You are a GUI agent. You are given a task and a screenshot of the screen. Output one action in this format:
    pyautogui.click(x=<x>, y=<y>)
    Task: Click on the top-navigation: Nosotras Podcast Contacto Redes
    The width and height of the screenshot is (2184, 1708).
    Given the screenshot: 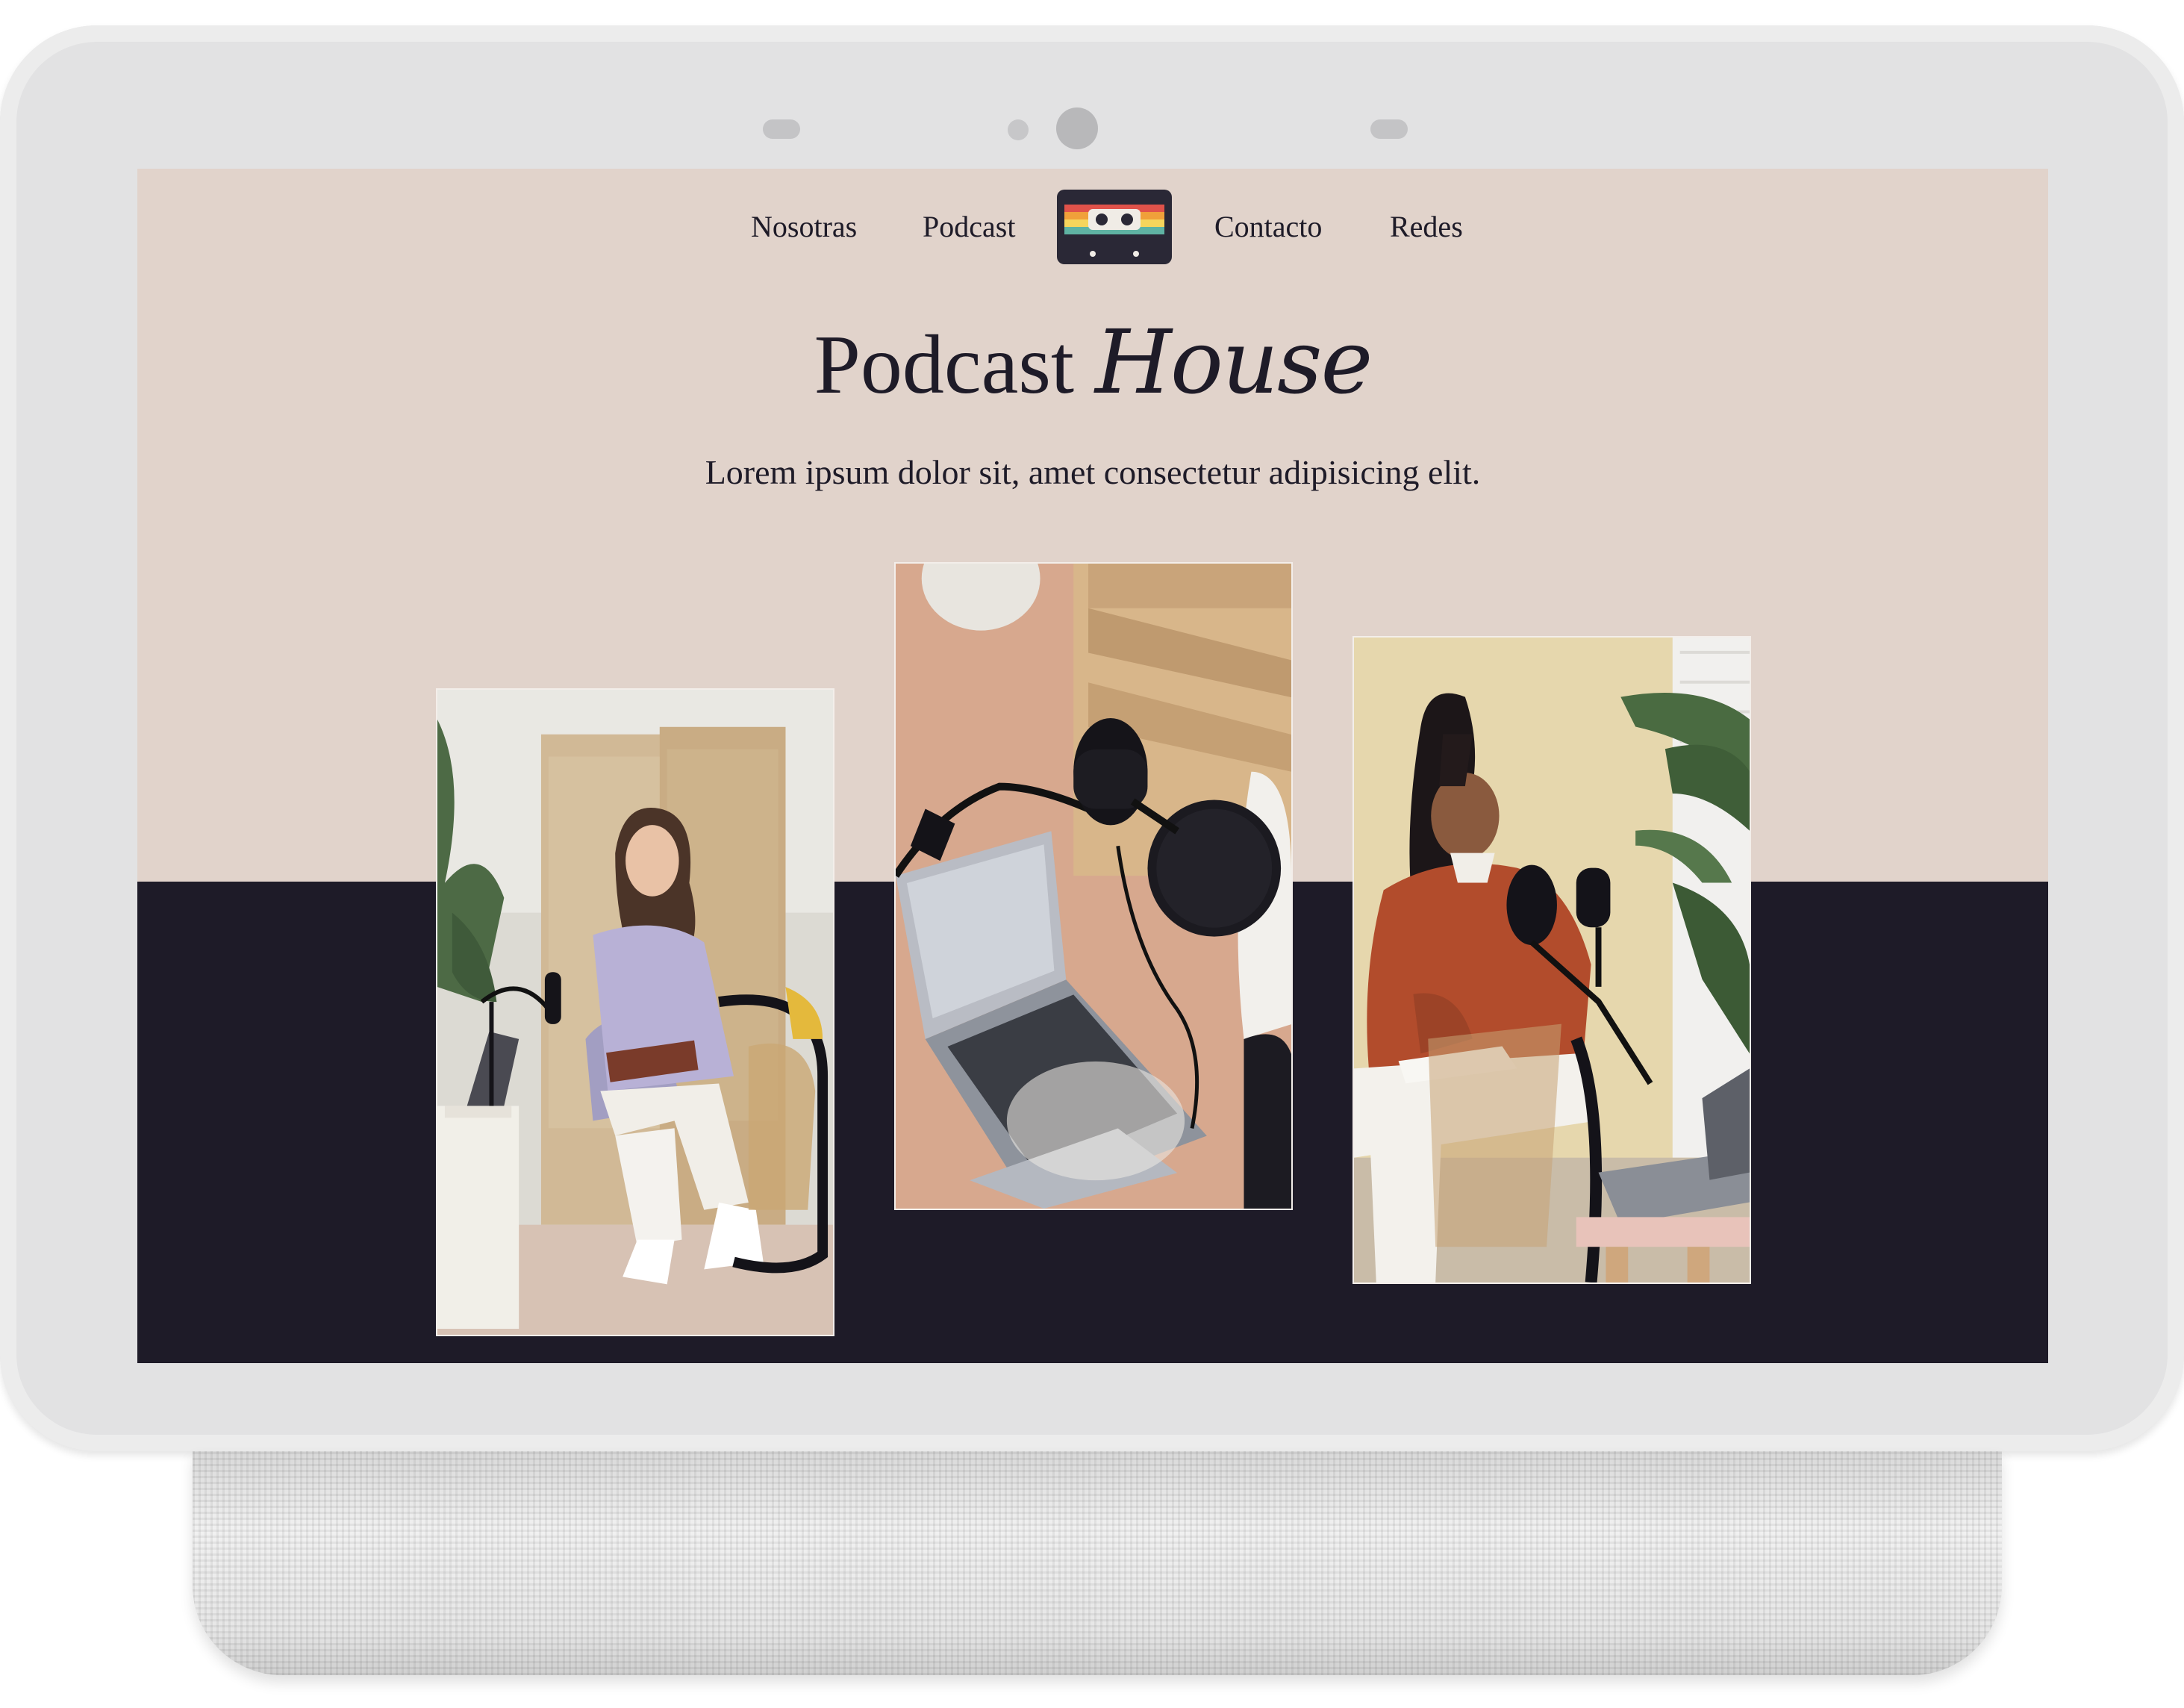 What is the action you would take?
    pyautogui.click(x=1092, y=231)
    